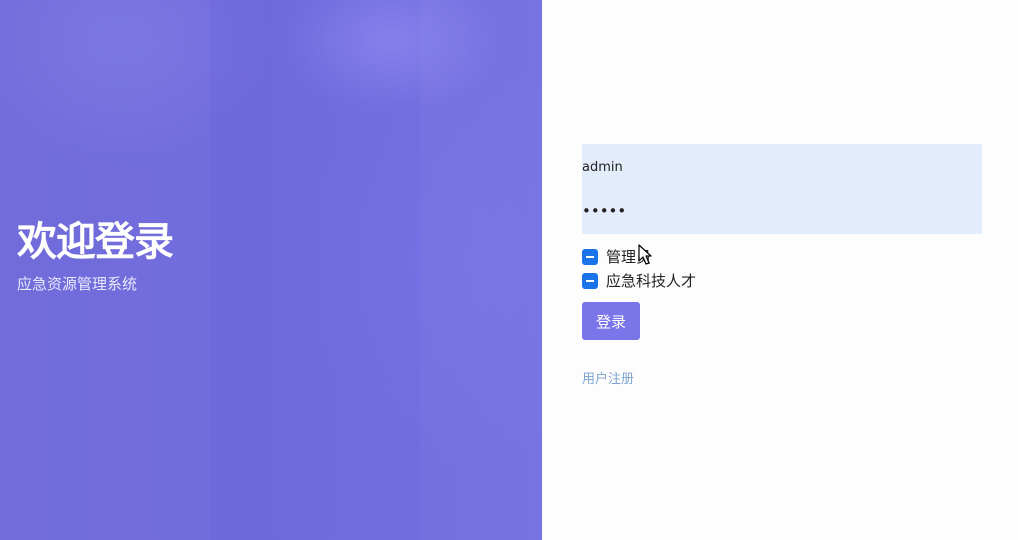 Image resolution: width=1018 pixels, height=540 pixels. I want to click on role-expert-label: 应急科技人才, so click(651, 281).